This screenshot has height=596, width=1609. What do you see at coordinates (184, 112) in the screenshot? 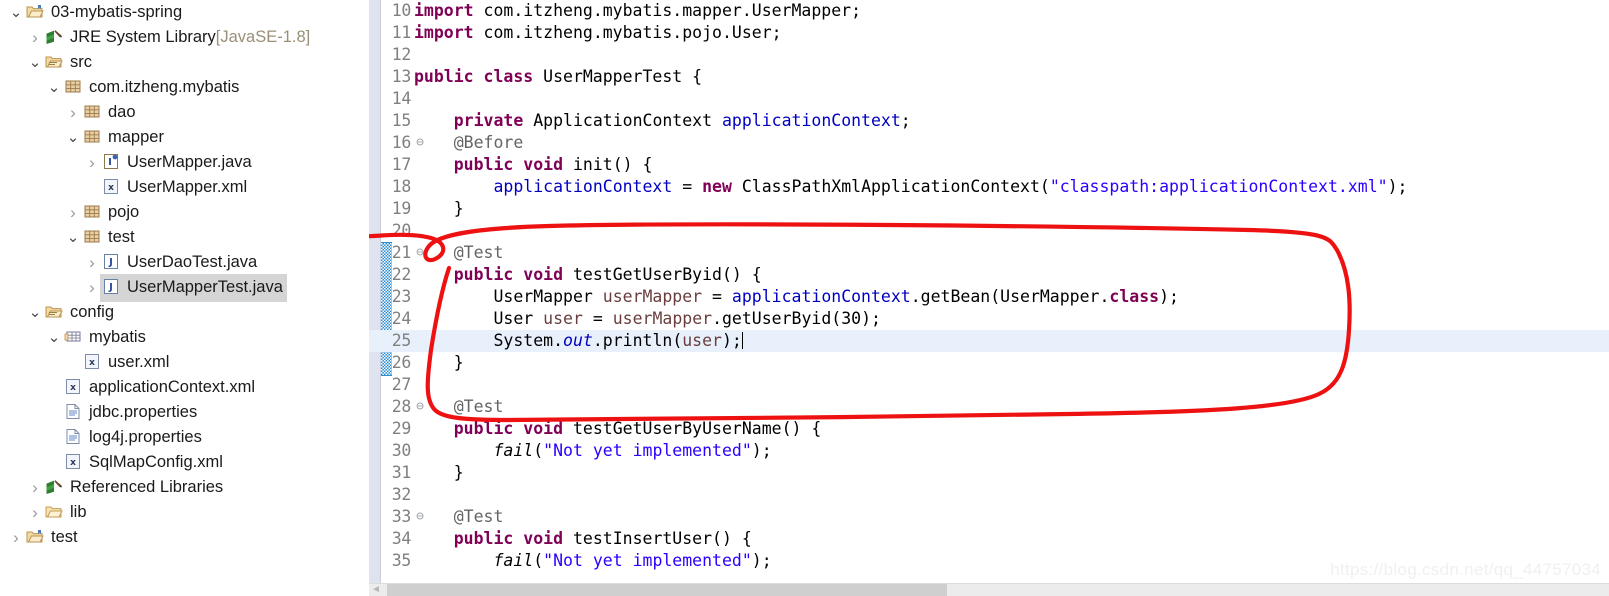
I see `tree-item-dao: › dao` at bounding box center [184, 112].